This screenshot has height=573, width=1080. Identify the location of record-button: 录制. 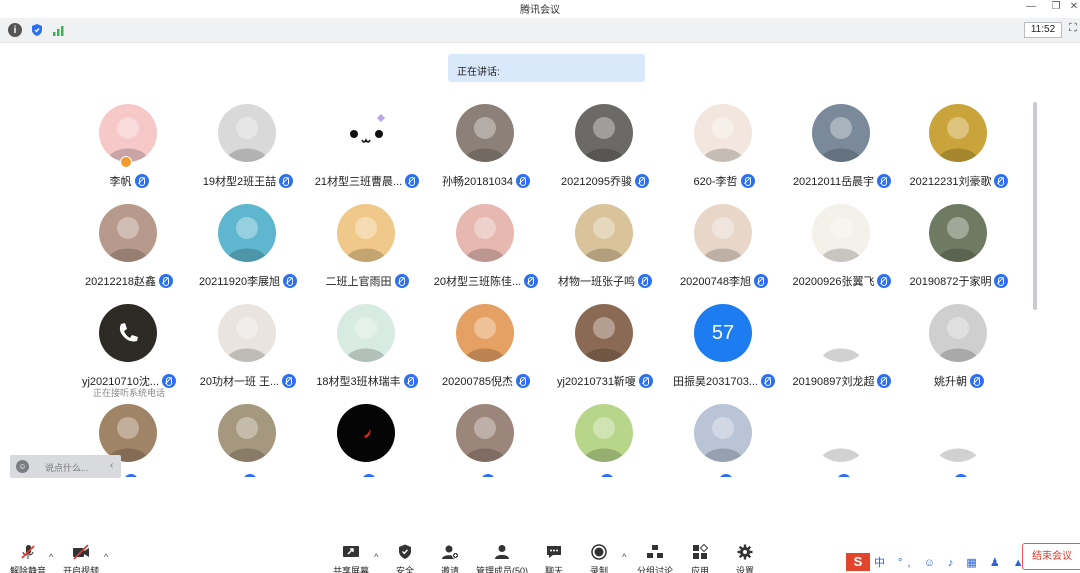
(599, 556).